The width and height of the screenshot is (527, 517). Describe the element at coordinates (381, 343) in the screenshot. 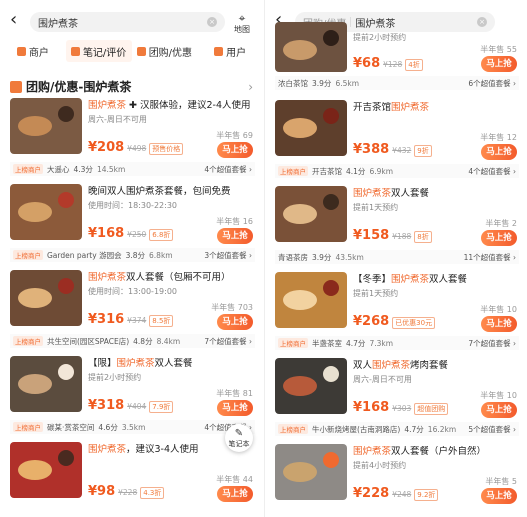

I see `distance: 7.3km` at that location.